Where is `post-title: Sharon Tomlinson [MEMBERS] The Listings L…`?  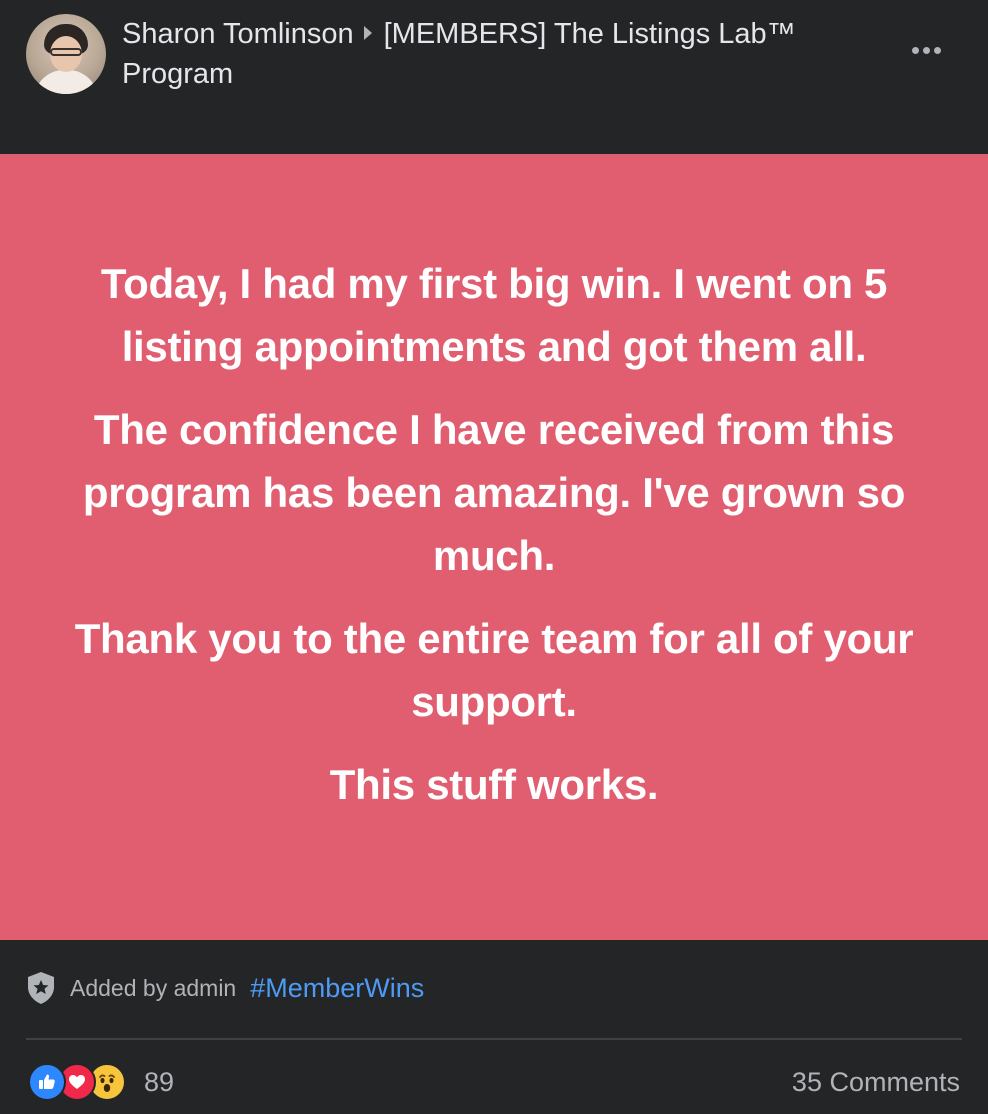 post-title: Sharon Tomlinson [MEMBERS] The Listings L… is located at coordinates (502, 54).